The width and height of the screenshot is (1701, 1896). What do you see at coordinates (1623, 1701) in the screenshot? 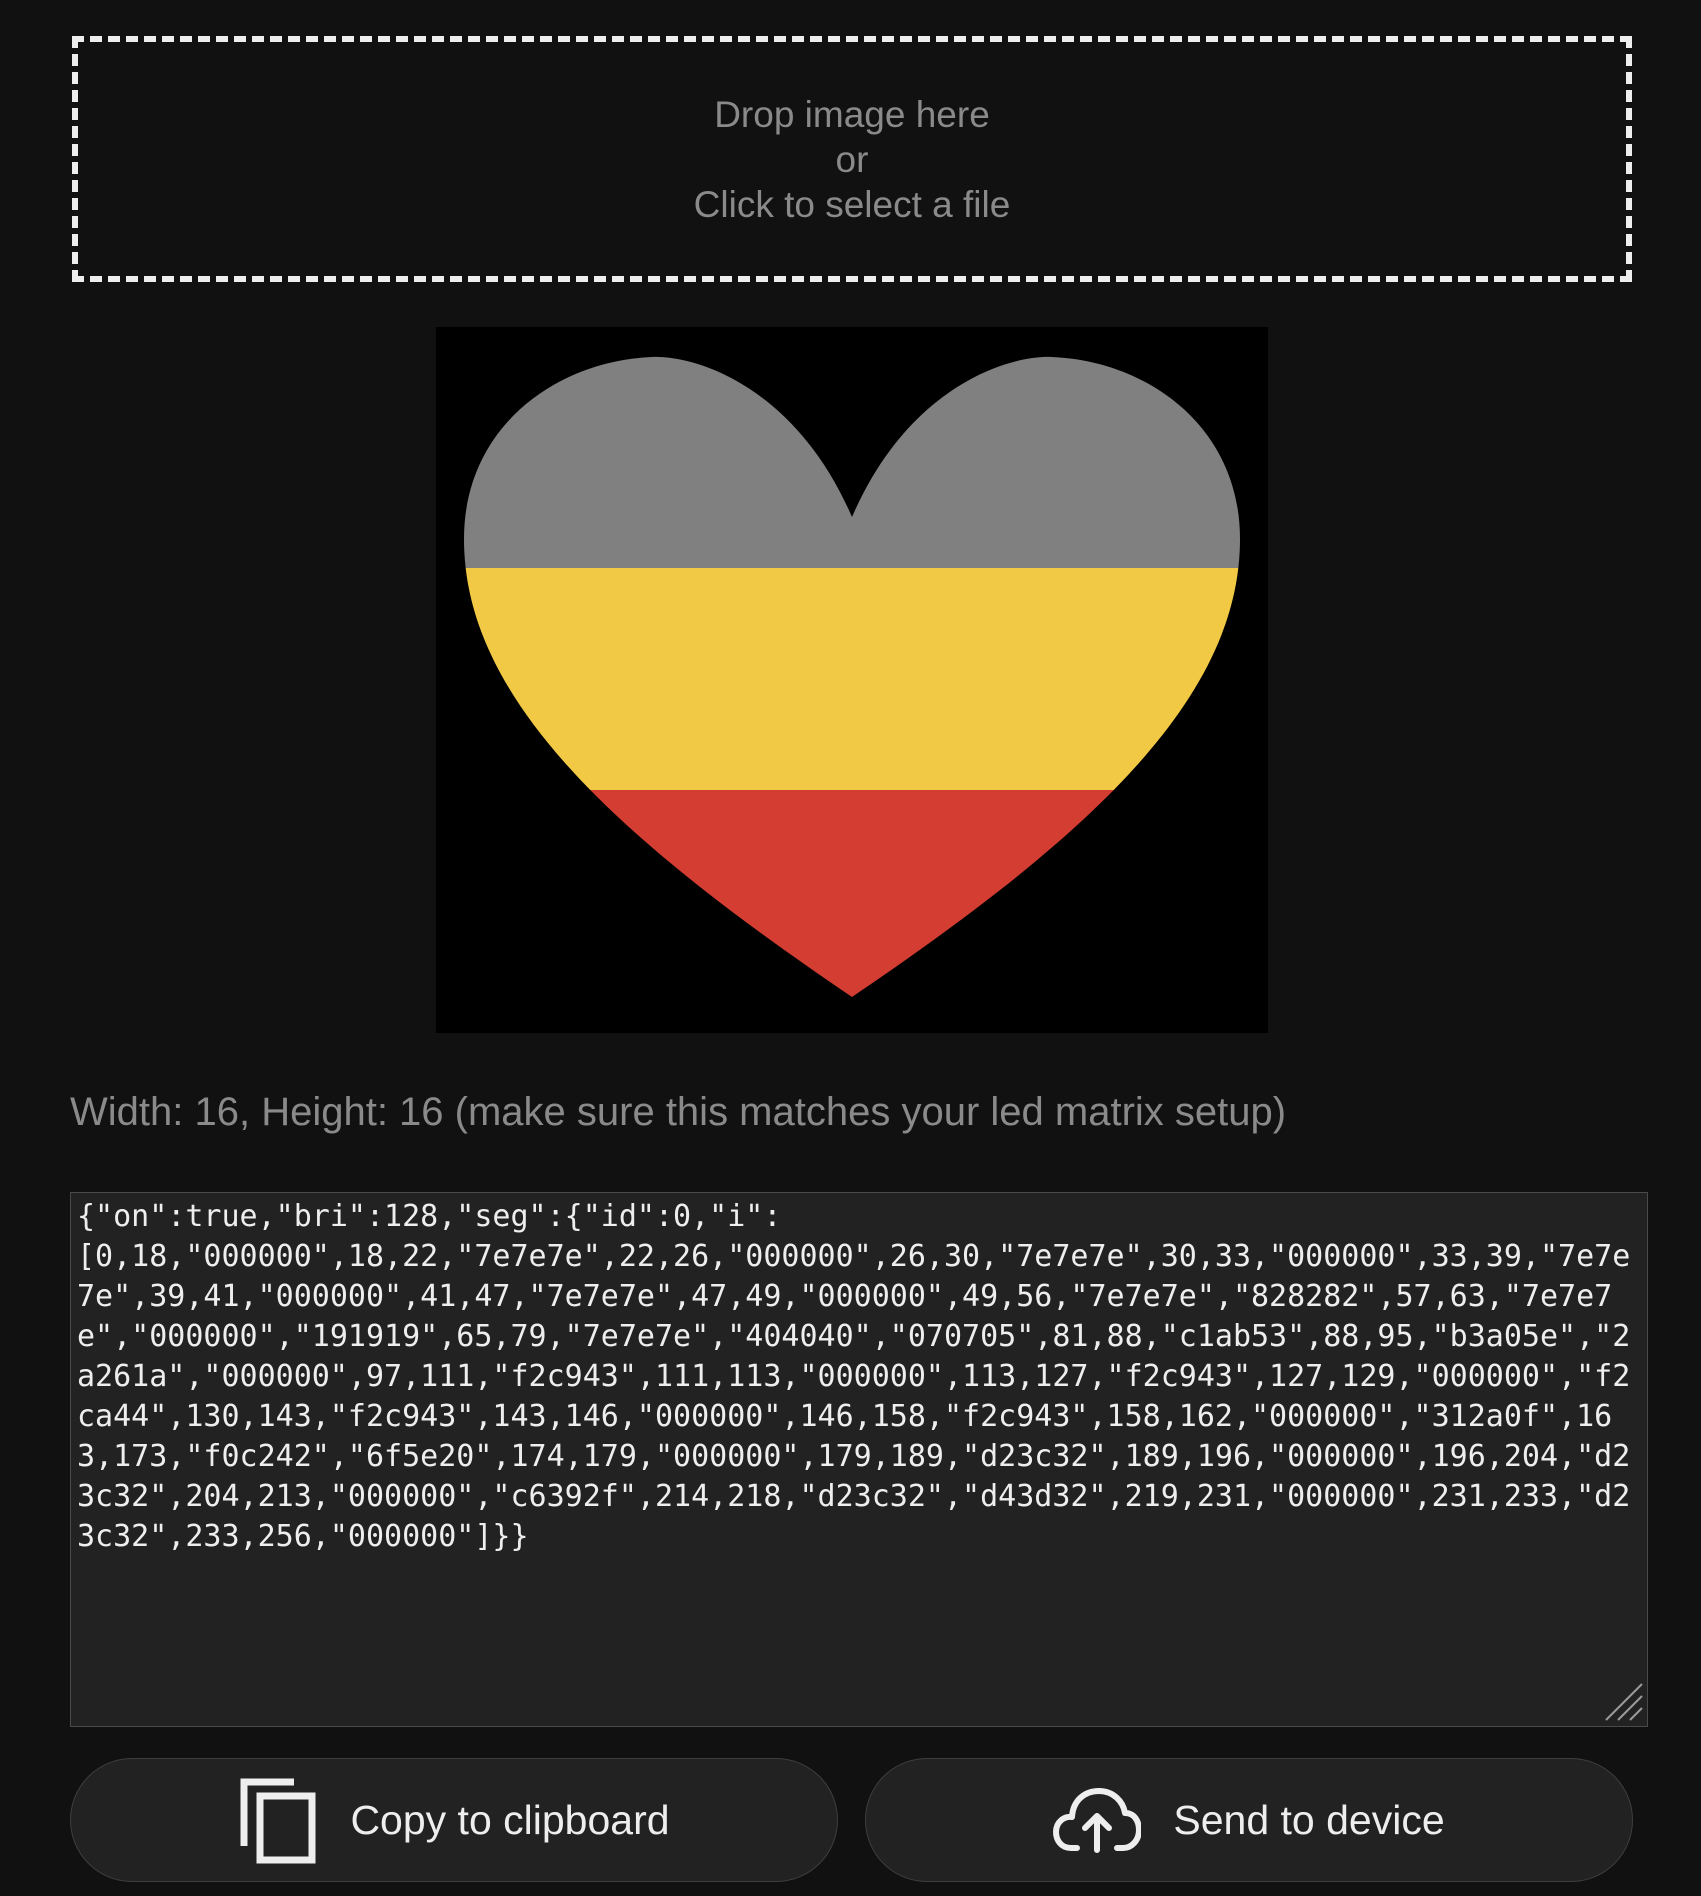
I see `resize-handle-icon` at bounding box center [1623, 1701].